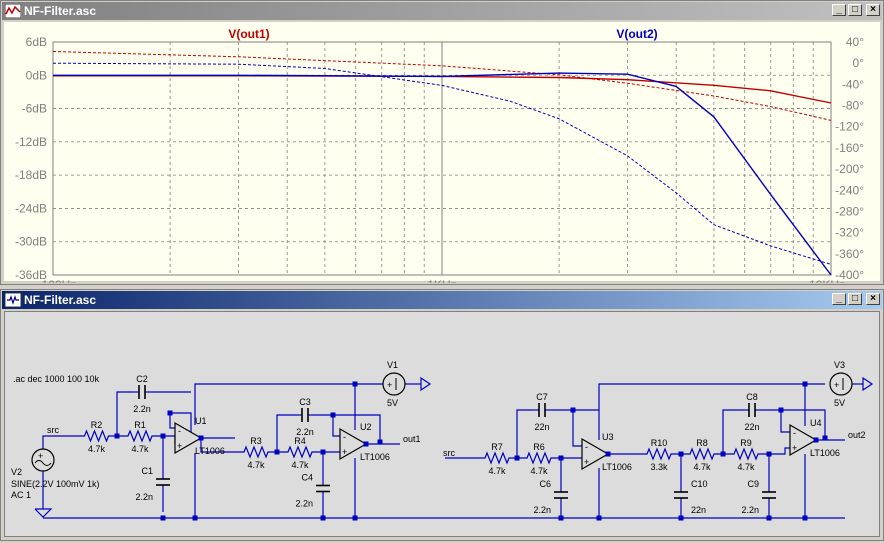 The image size is (884, 543). I want to click on right-axis-tick-label: 0°, so click(859, 63).